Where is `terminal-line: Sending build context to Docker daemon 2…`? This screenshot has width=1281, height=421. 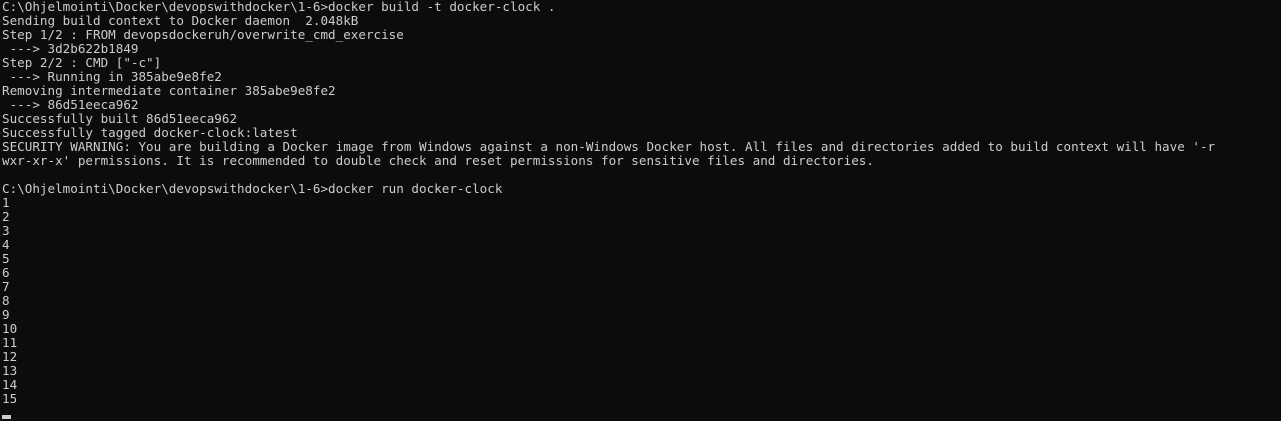
terminal-line: Sending build context to Docker daemon 2… is located at coordinates (180, 21).